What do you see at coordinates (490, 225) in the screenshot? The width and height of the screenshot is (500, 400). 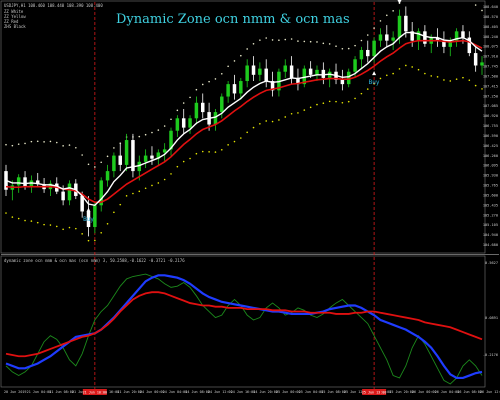 I see `y-tick-label: 105.105` at bounding box center [490, 225].